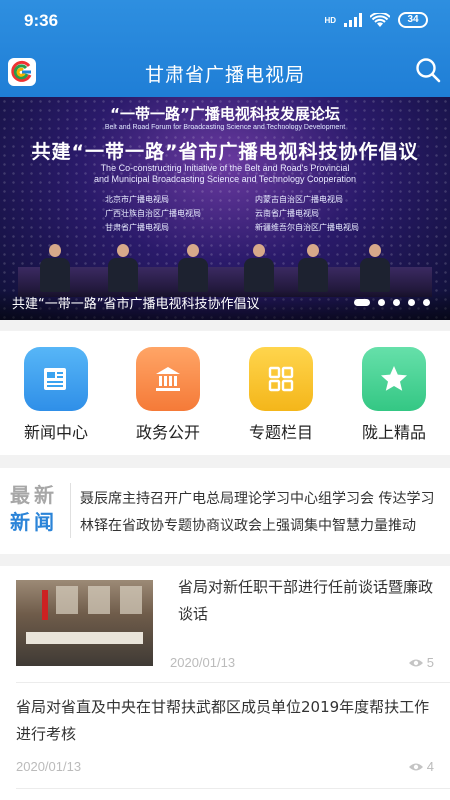 The image size is (450, 800). What do you see at coordinates (392, 302) in the screenshot?
I see `carousel-indicator` at bounding box center [392, 302].